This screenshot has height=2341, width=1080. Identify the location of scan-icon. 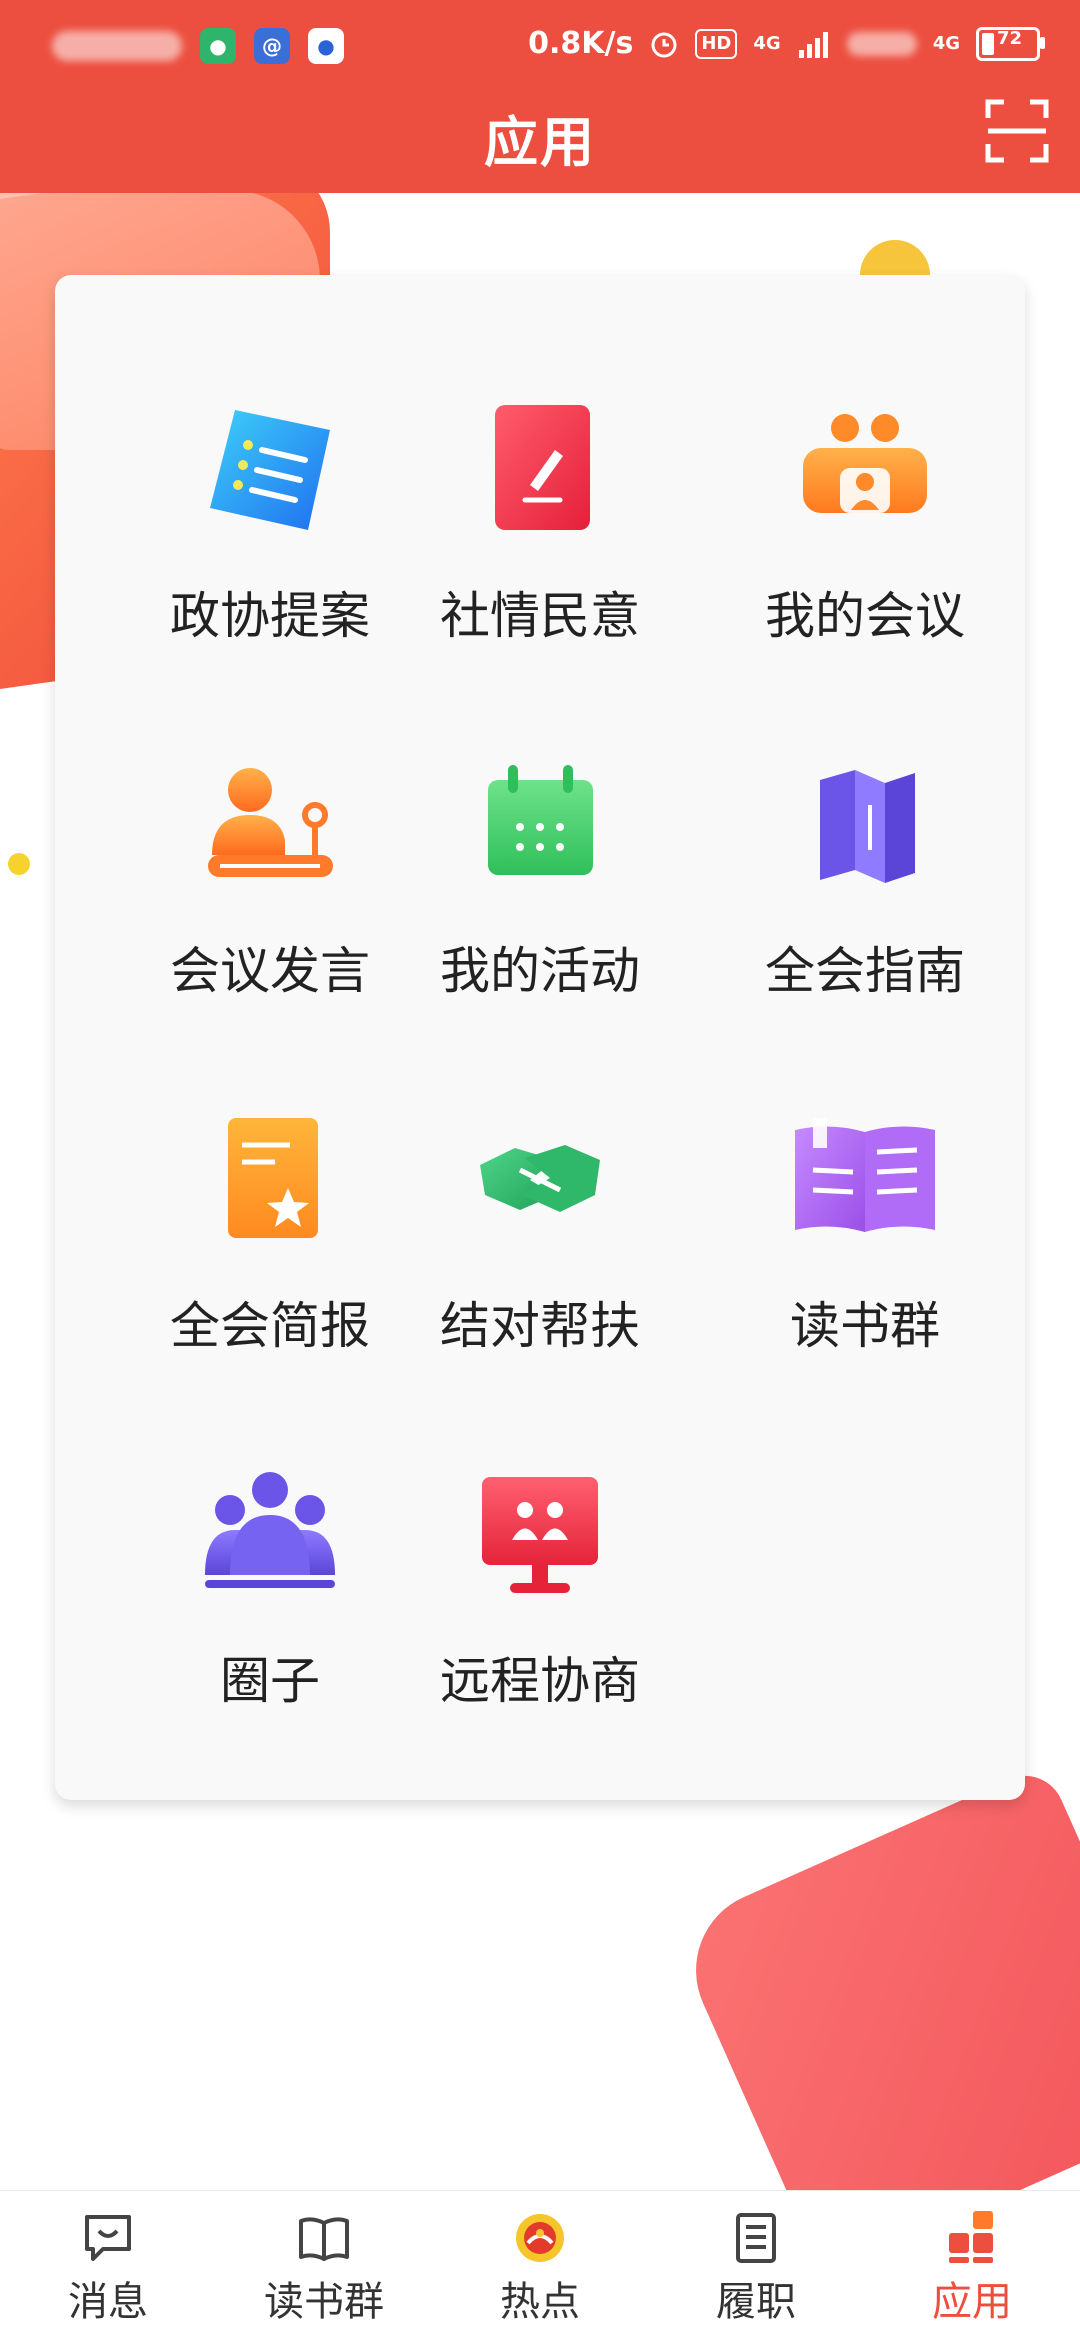
(1017, 131).